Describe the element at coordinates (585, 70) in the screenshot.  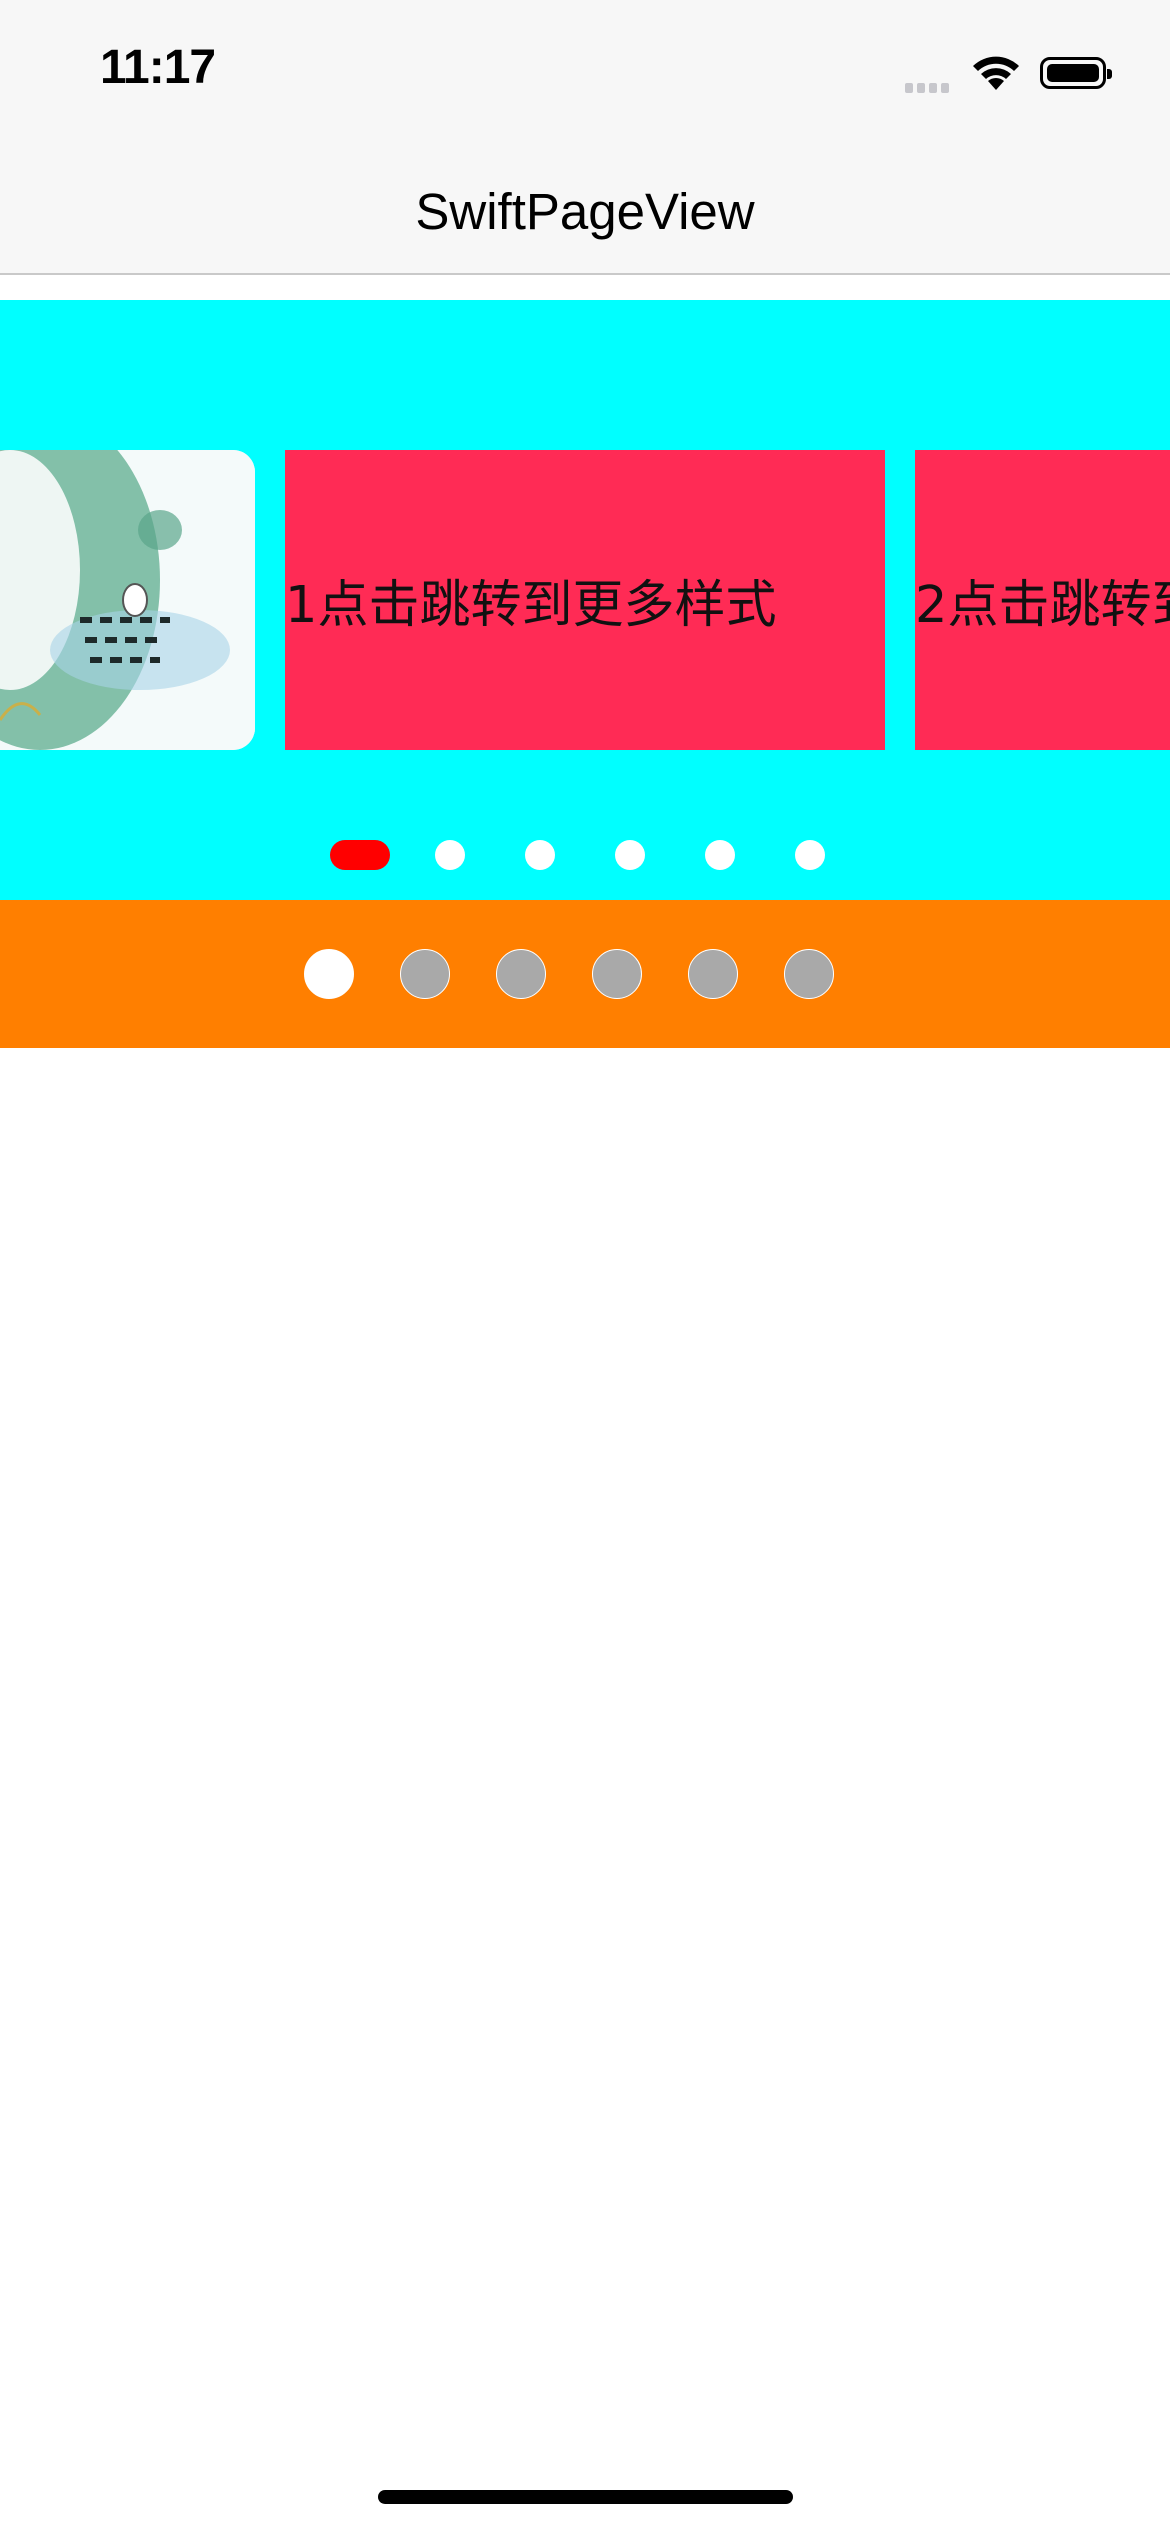
I see `status-bar: 11:17` at that location.